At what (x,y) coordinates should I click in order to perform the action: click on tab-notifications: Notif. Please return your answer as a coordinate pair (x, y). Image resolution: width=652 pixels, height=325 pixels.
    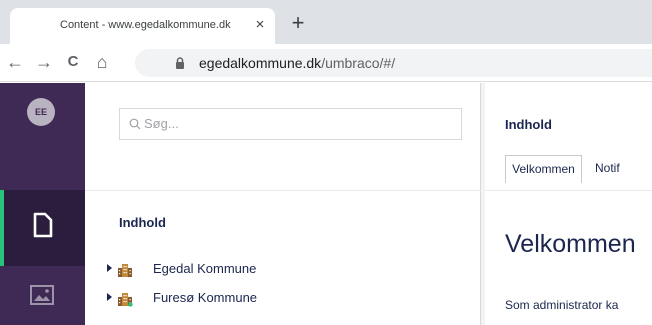
    Looking at the image, I should click on (621, 169).